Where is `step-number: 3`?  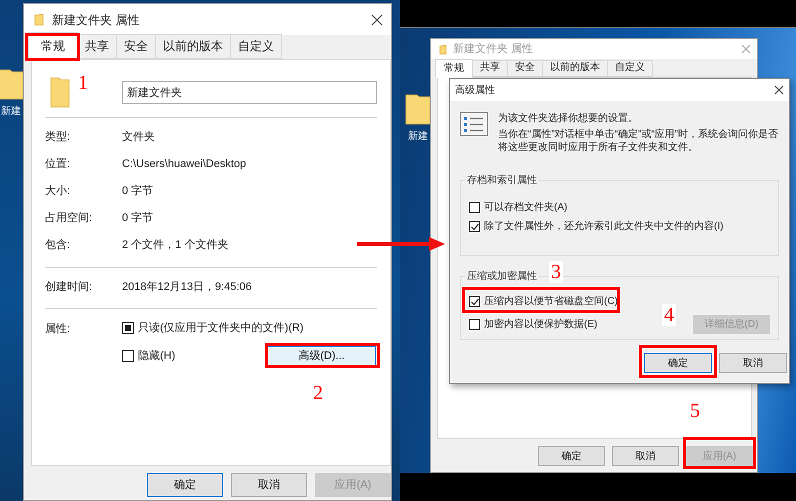 step-number: 3 is located at coordinates (556, 272).